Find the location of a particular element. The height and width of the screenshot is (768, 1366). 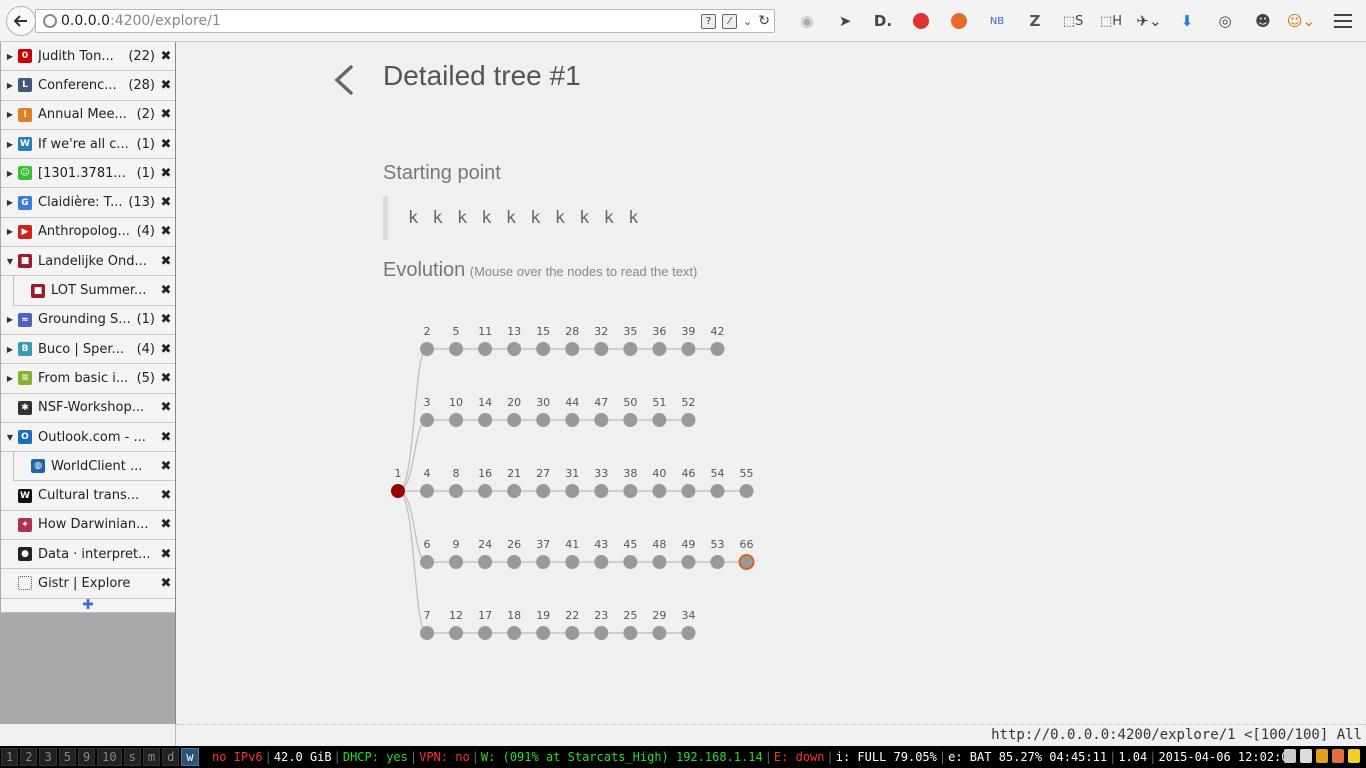

url-bar: 0.0.0.0:4200/explore/1 ? ⁄ ⌄ ↻ is located at coordinates (405, 21).